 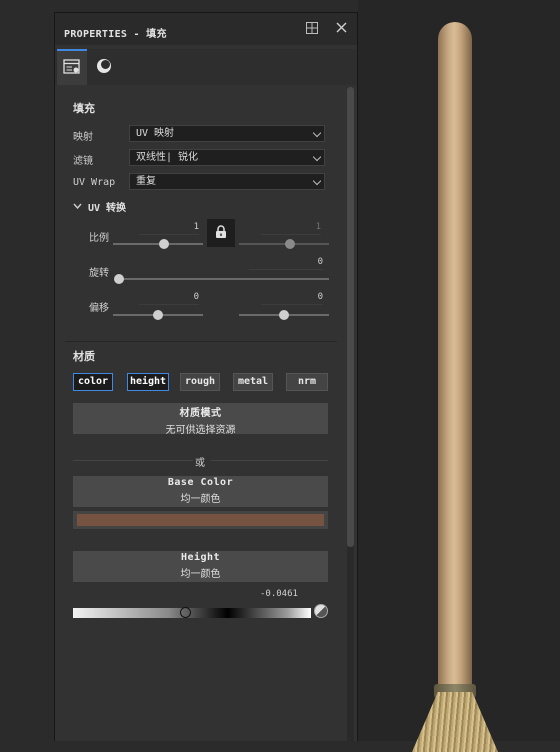 What do you see at coordinates (115, 34) in the screenshot?
I see `panel-title: PROPERTIES - 填充` at bounding box center [115, 34].